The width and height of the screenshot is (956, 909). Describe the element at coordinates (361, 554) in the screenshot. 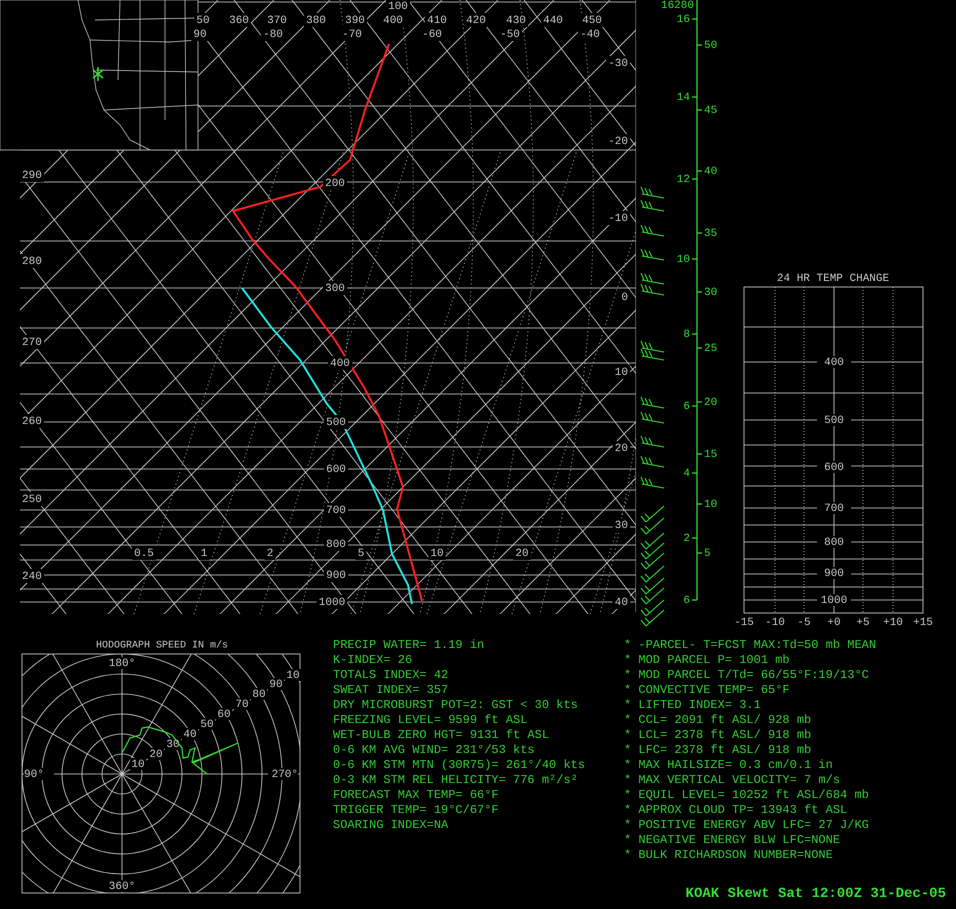

I see `mixing-ratio-label: 5` at that location.